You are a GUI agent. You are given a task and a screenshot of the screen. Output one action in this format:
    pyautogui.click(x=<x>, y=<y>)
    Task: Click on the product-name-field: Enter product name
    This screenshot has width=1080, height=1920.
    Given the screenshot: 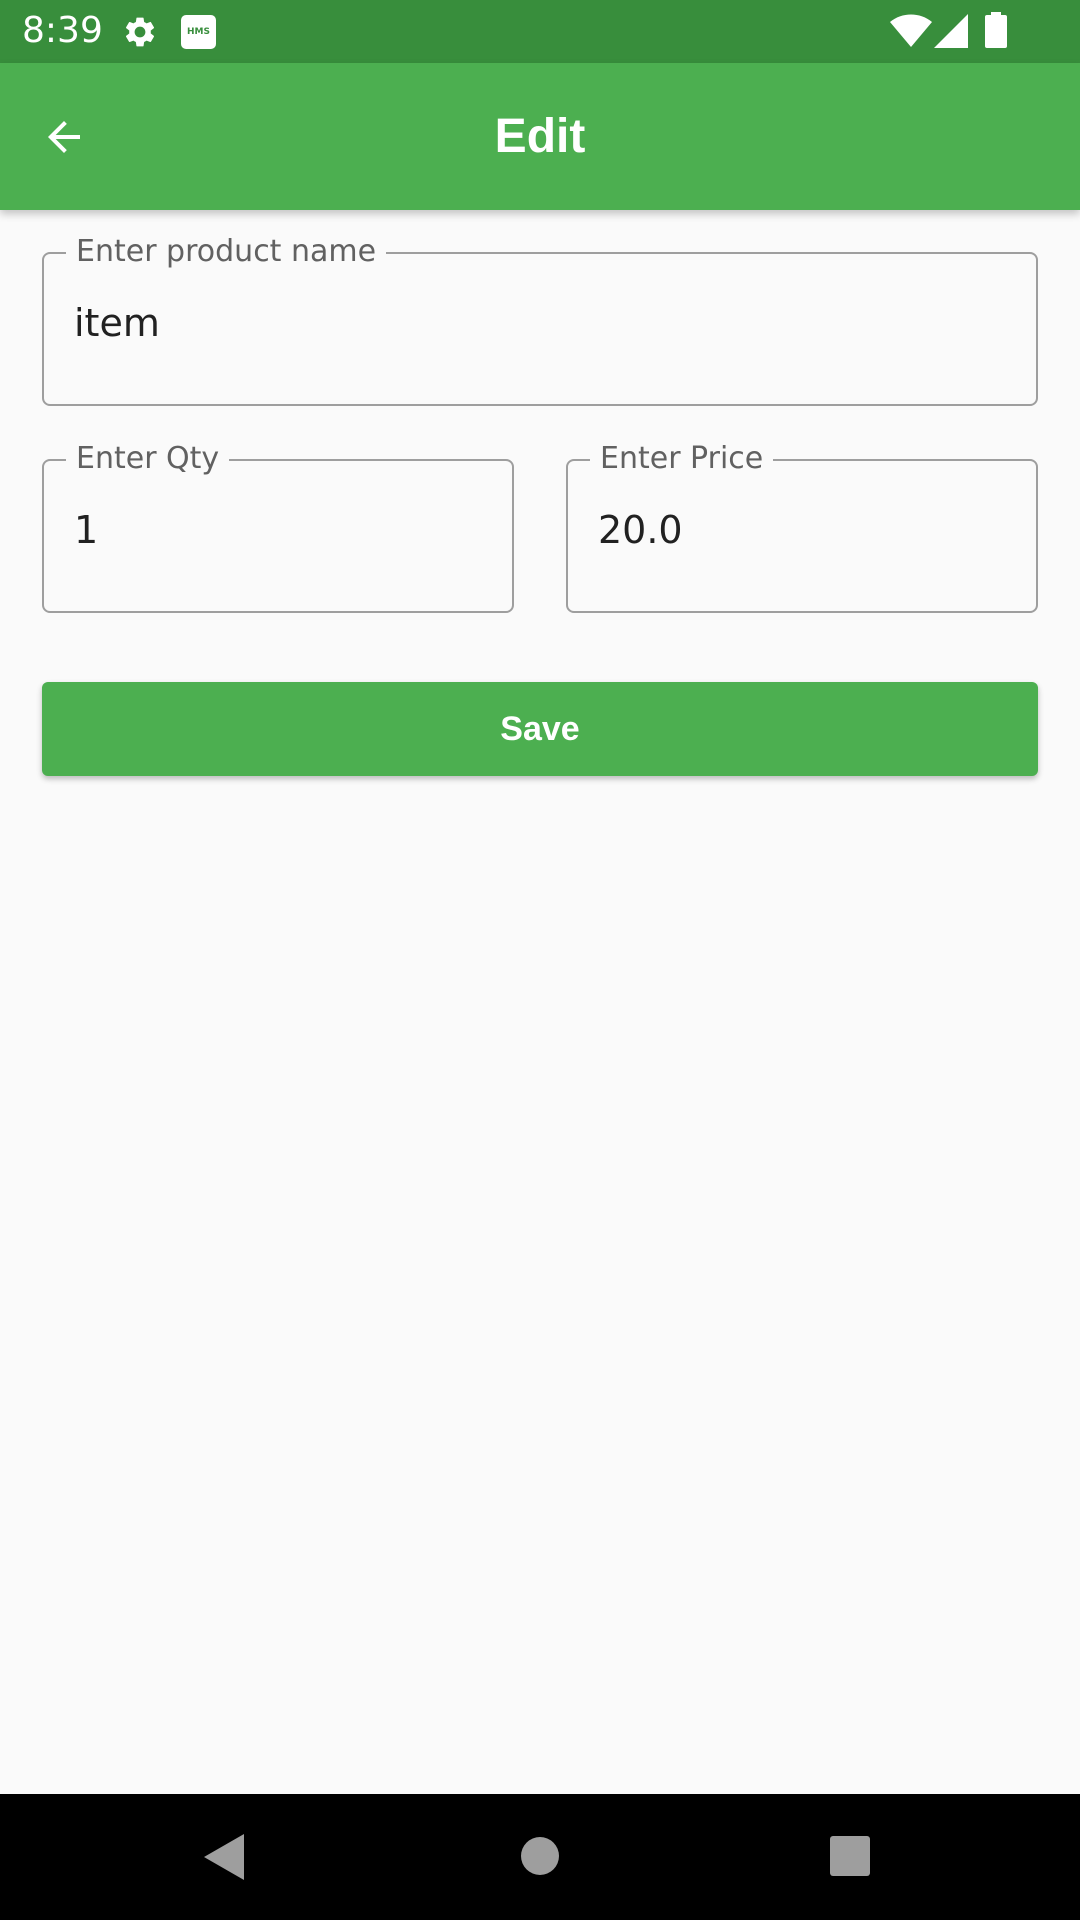 What is the action you would take?
    pyautogui.click(x=540, y=320)
    